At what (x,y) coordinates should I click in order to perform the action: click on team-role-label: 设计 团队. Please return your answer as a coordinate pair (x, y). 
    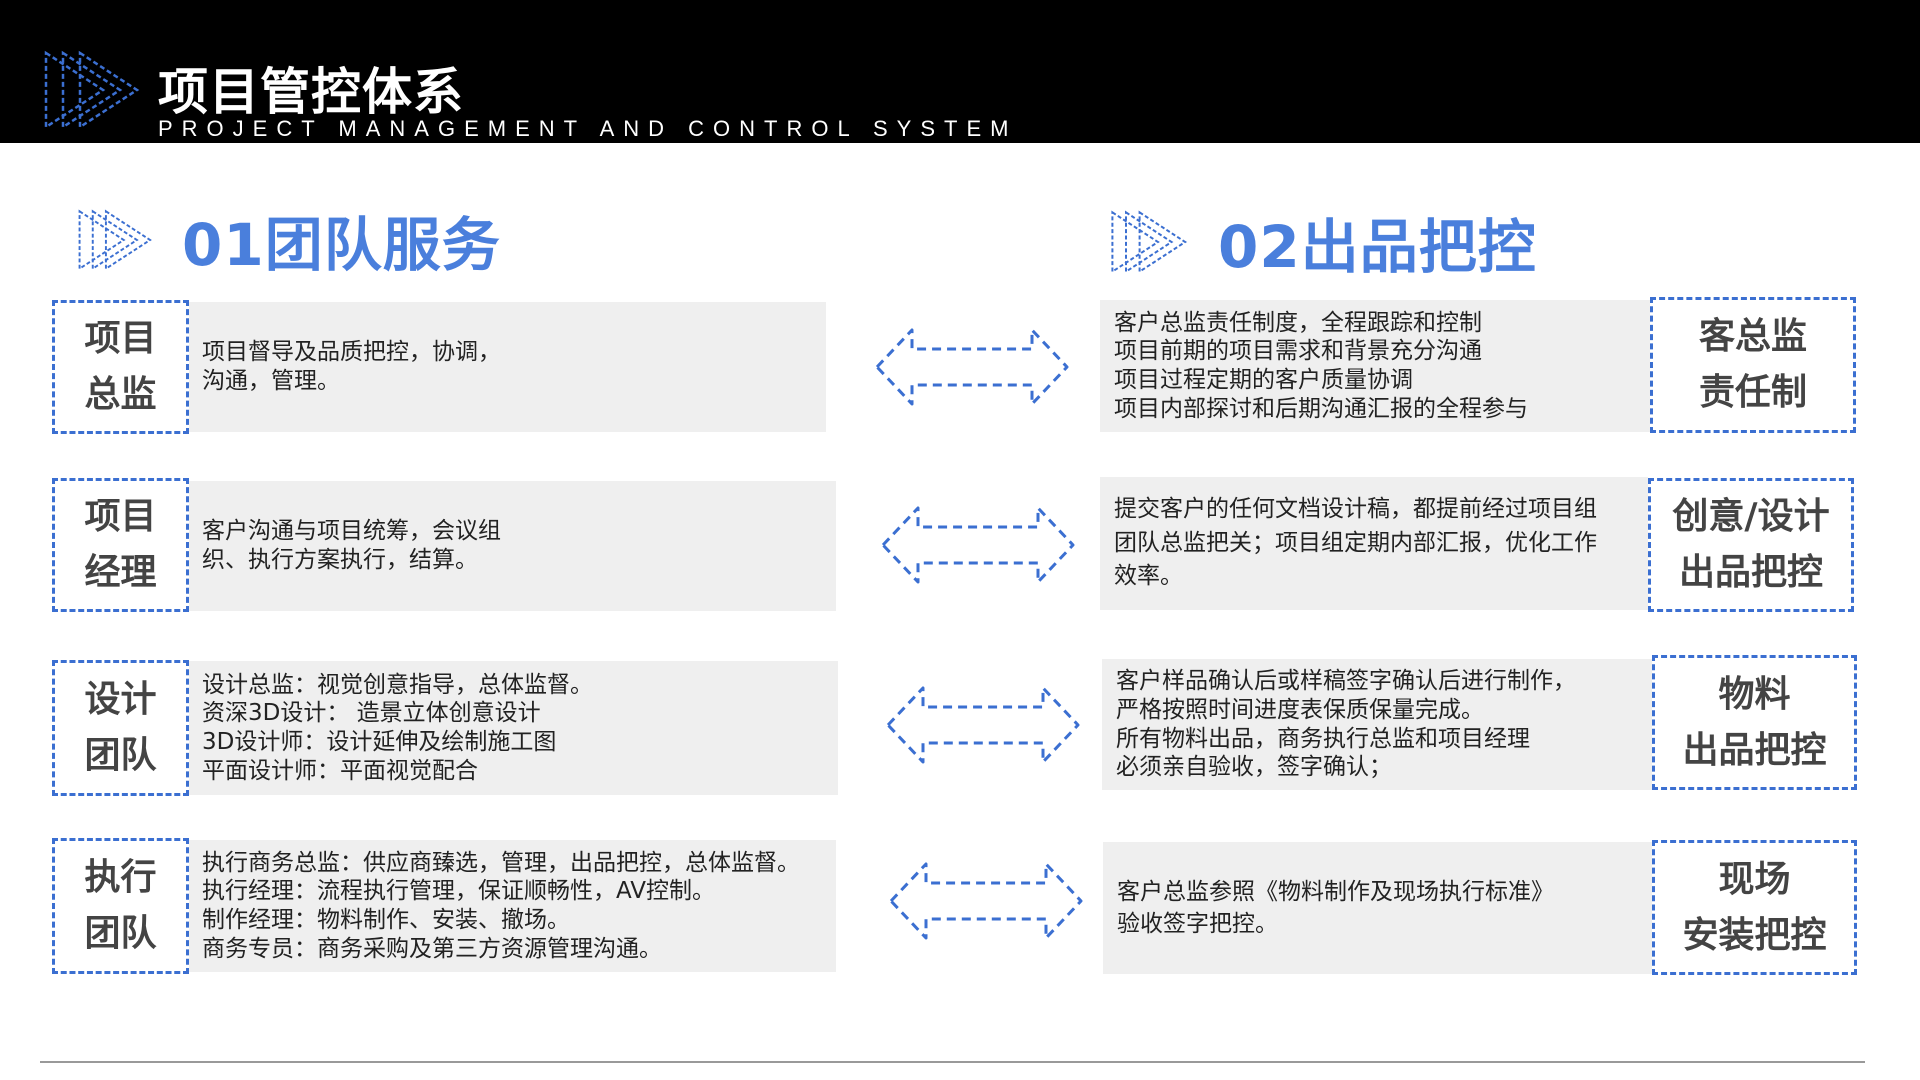
    Looking at the image, I should click on (120, 728).